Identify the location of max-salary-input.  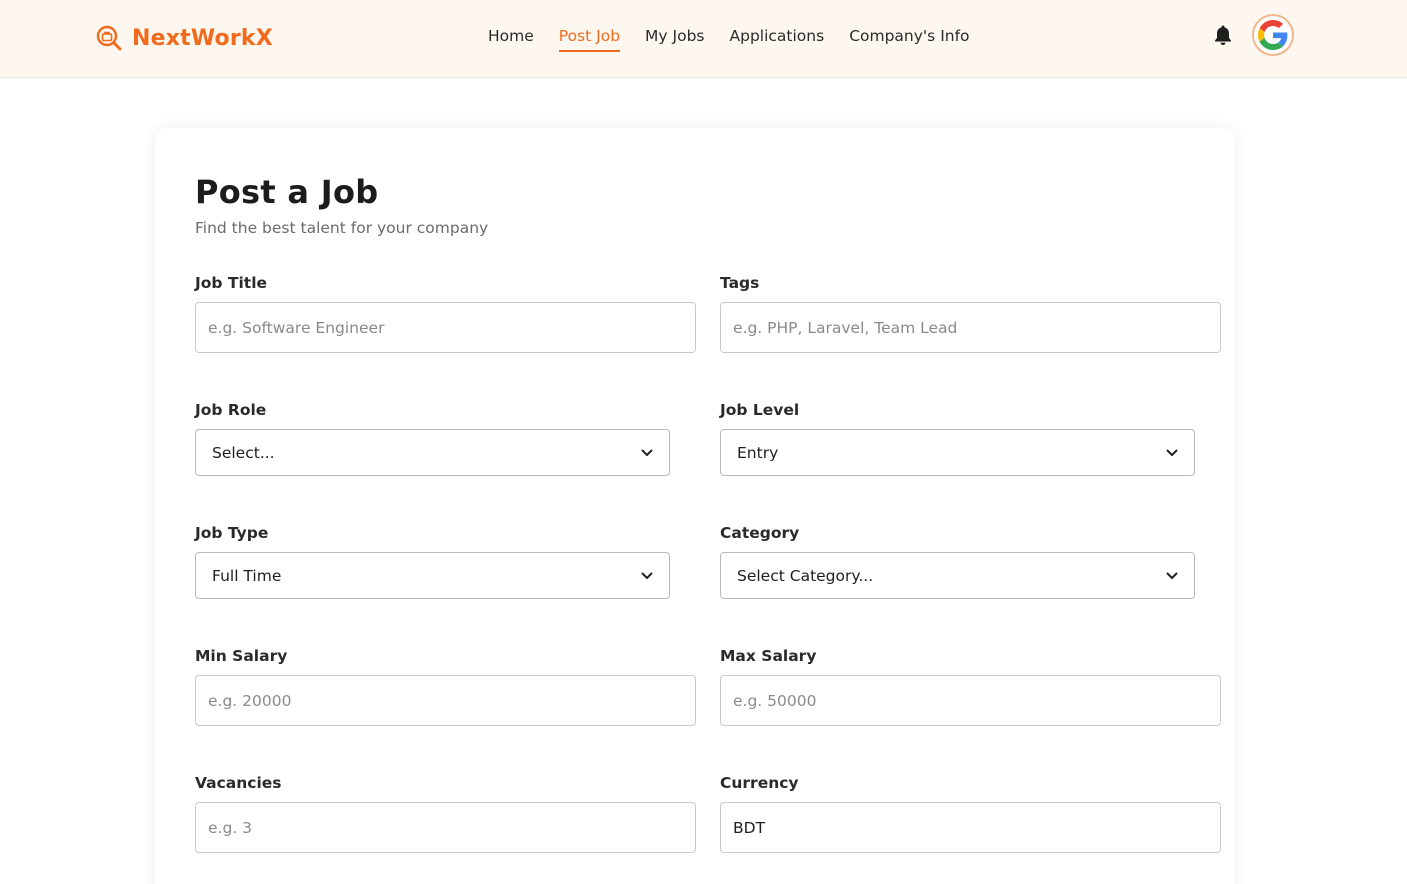
(970, 700).